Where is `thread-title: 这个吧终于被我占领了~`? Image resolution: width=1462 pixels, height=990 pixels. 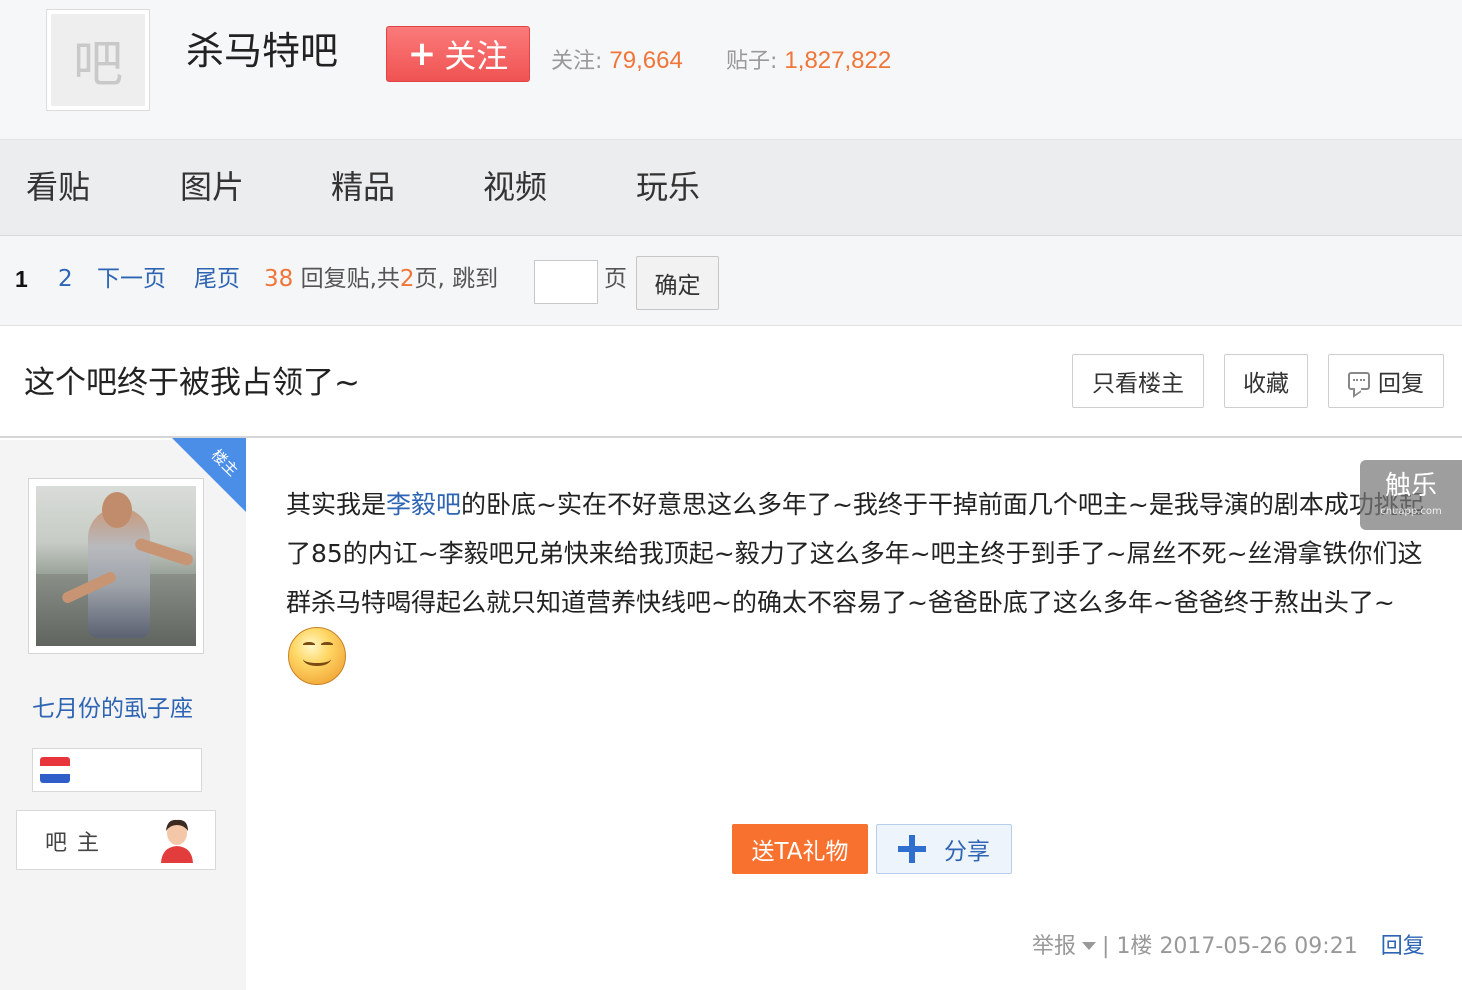
thread-title: 这个吧终于被我占领了~ is located at coordinates (192, 383).